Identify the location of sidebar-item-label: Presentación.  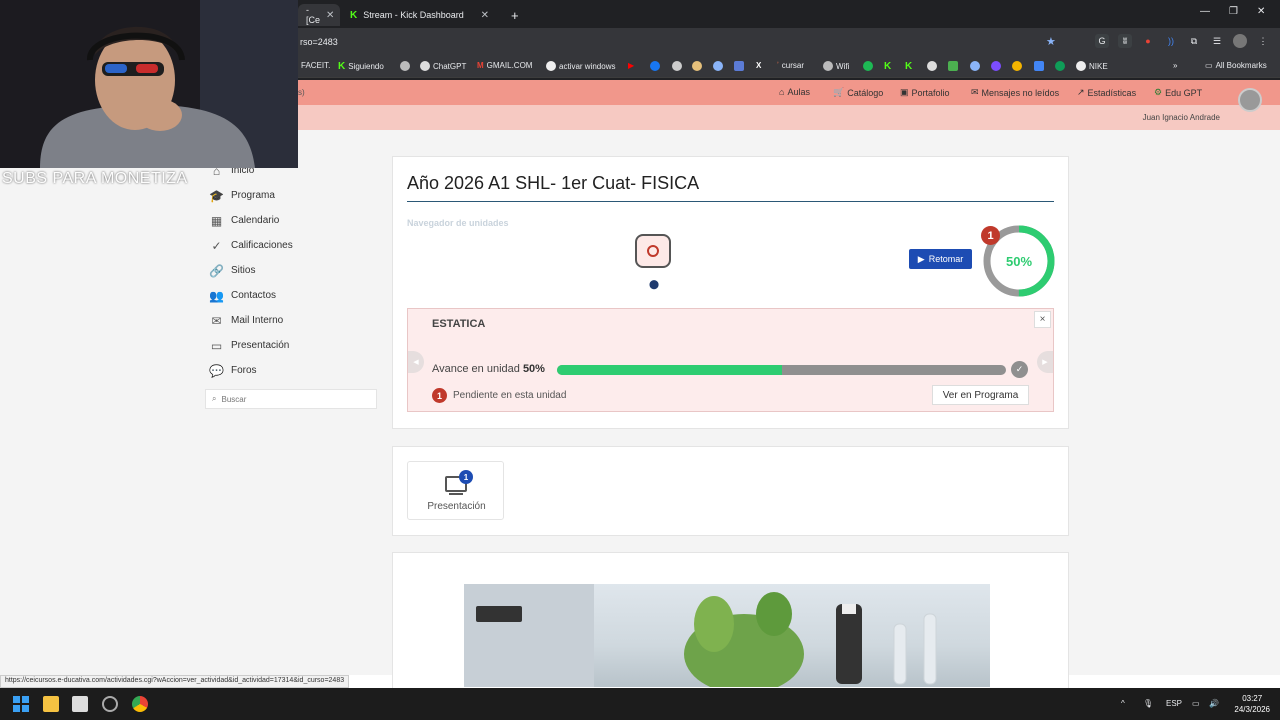
(260, 345).